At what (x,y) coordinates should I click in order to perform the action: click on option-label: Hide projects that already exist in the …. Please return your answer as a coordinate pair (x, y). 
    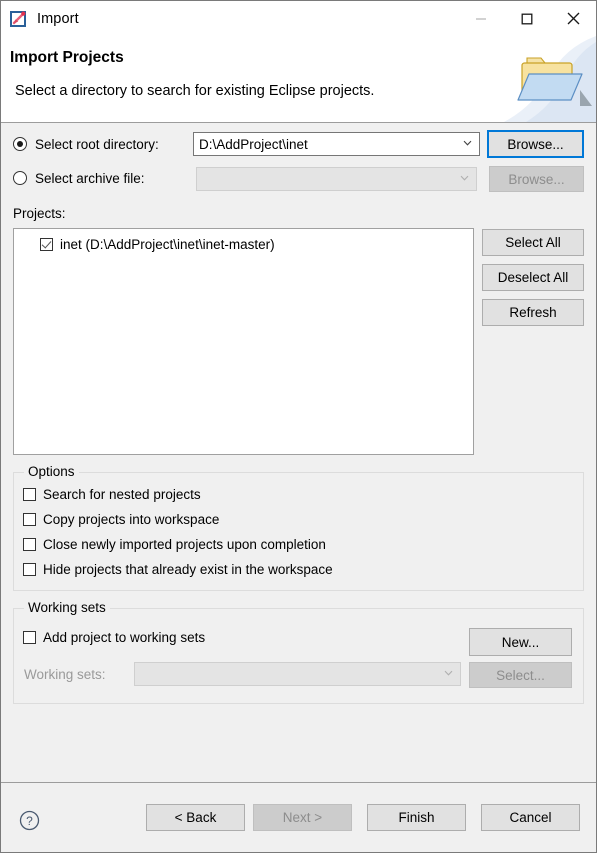
    Looking at the image, I should click on (188, 569).